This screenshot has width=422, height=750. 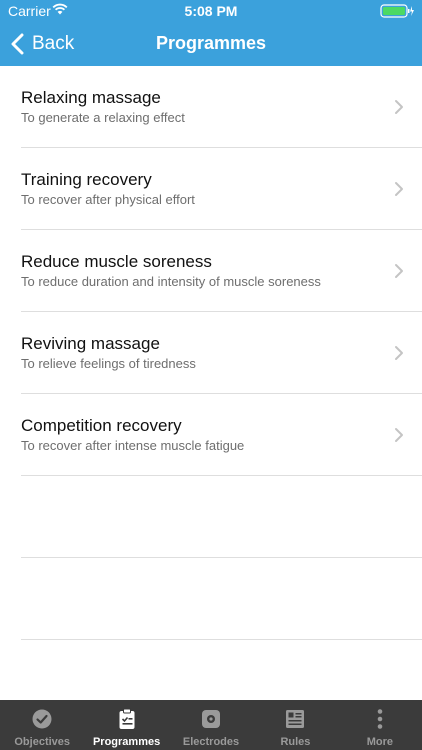 I want to click on battery-icon, so click(x=397, y=11).